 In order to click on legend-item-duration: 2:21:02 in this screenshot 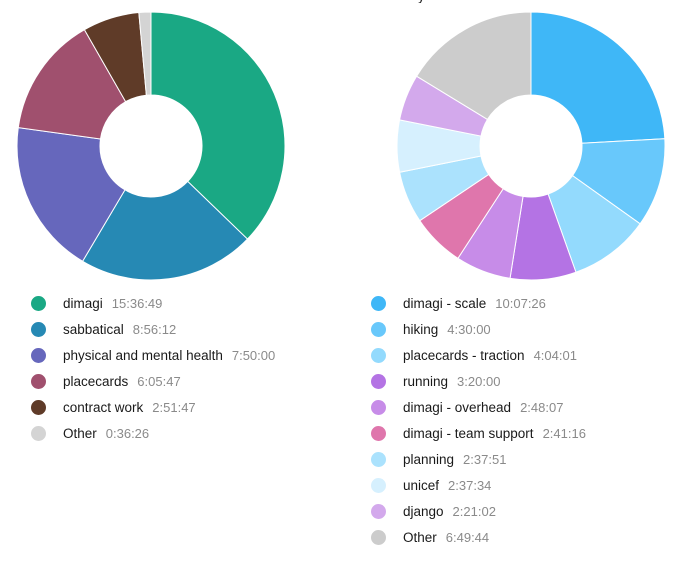, I will do `click(474, 511)`.